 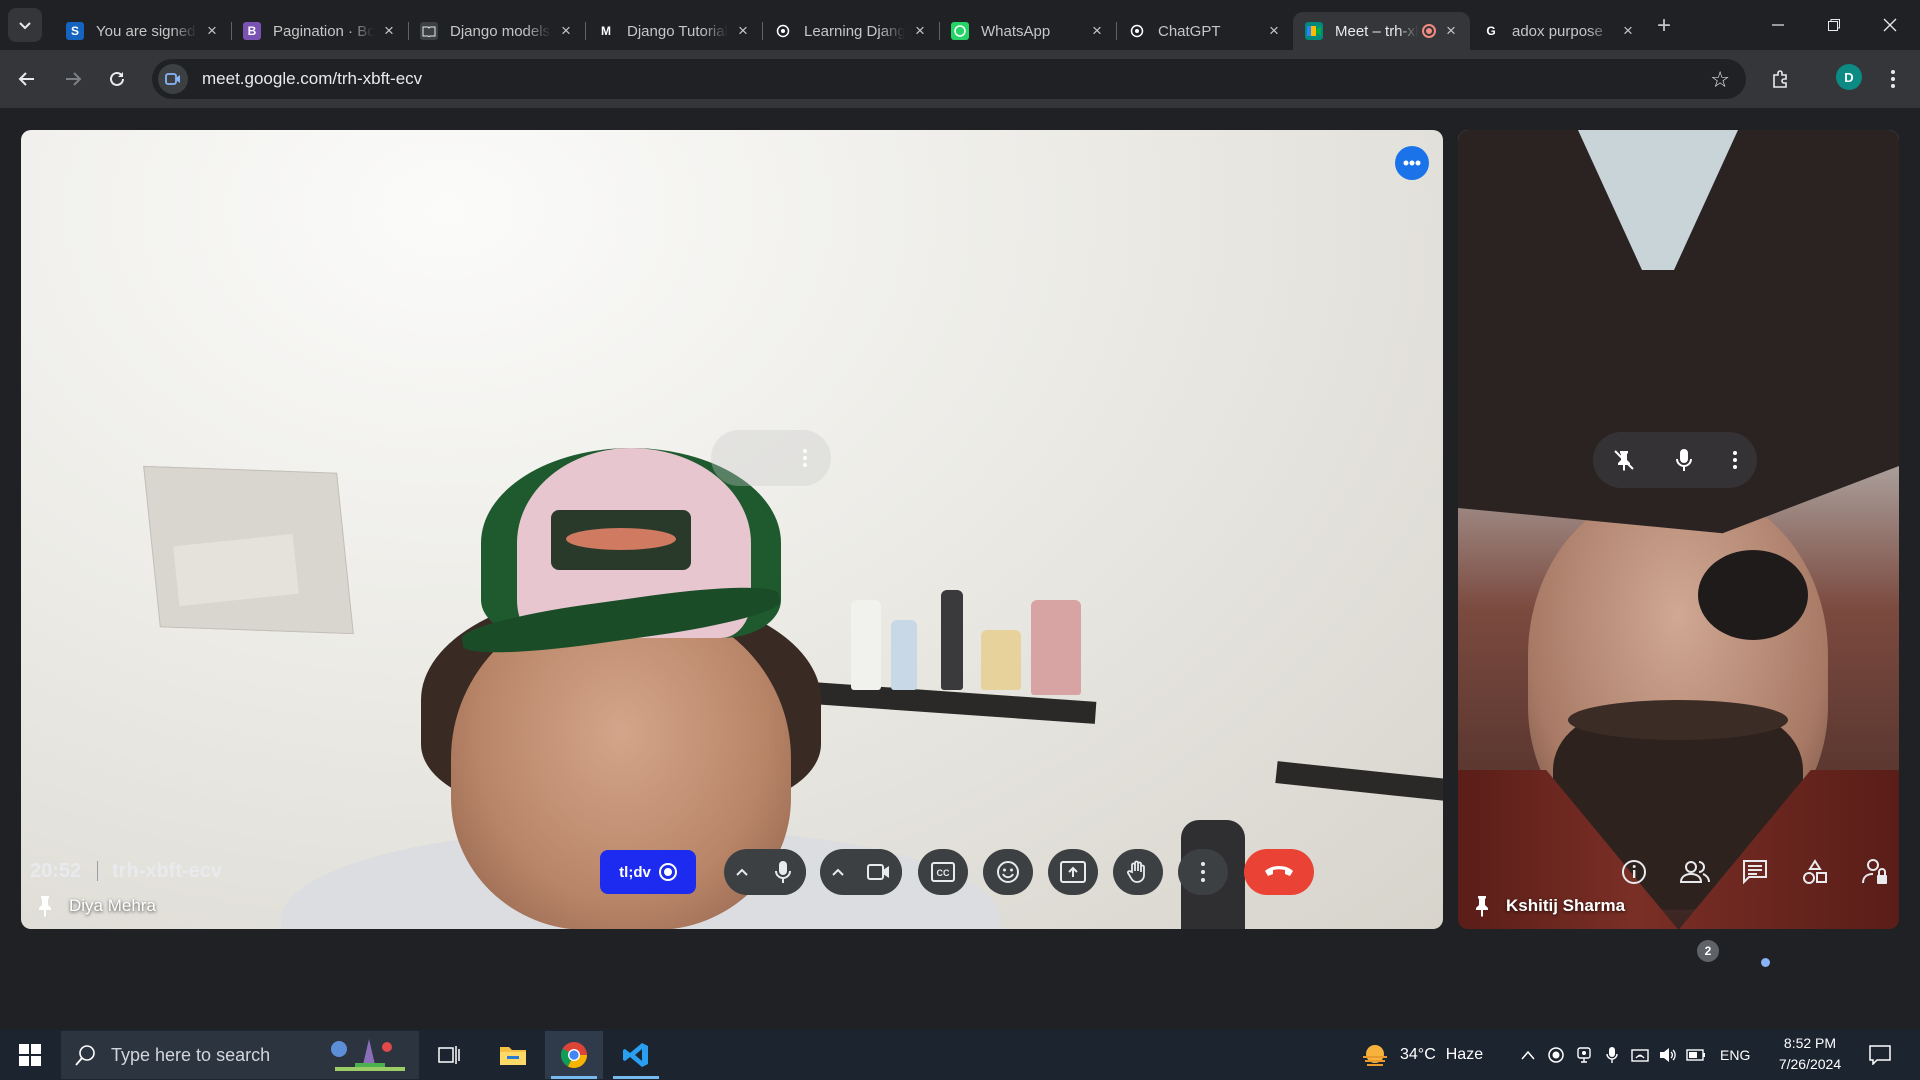 I want to click on meeting-details-button, so click(x=1634, y=872).